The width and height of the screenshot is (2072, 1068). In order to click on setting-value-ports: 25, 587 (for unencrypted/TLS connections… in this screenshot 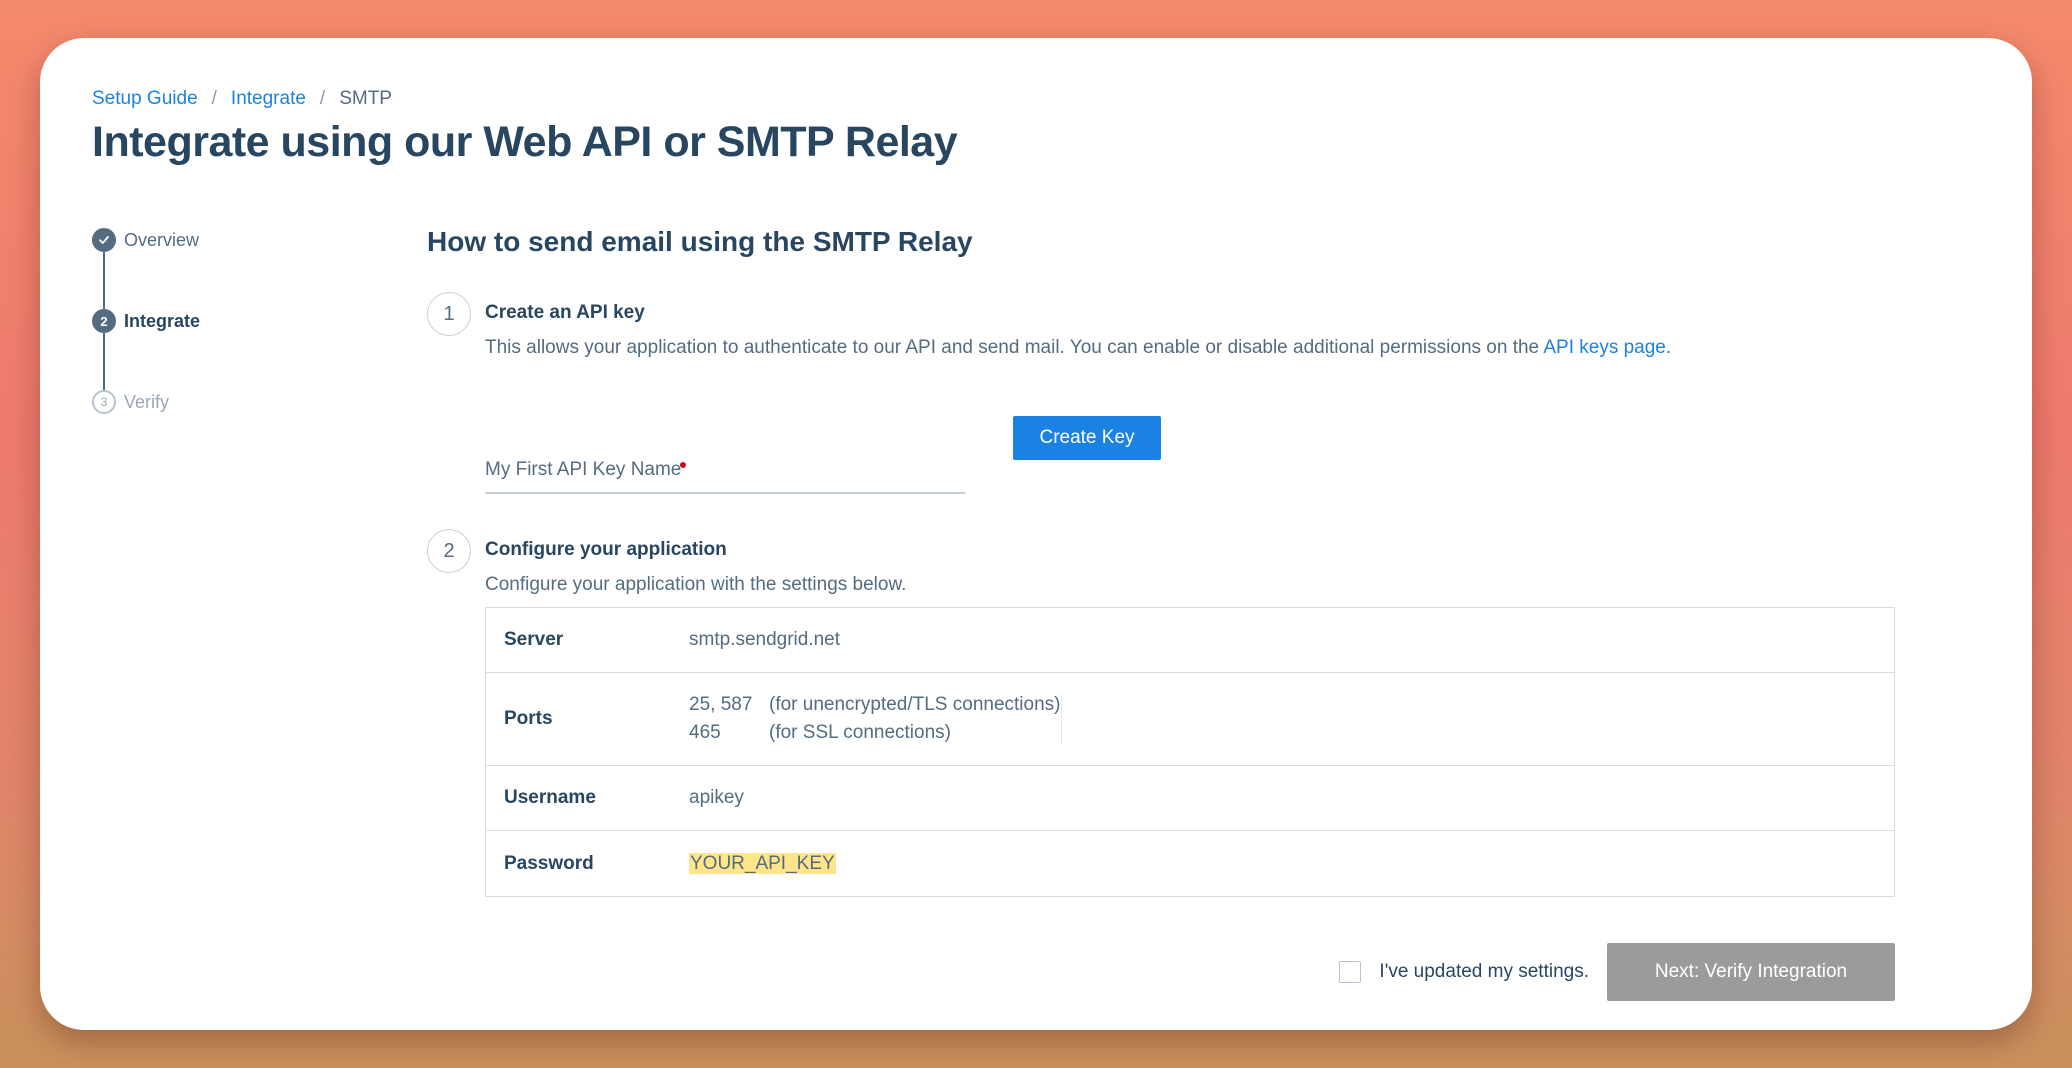, I will do `click(875, 719)`.